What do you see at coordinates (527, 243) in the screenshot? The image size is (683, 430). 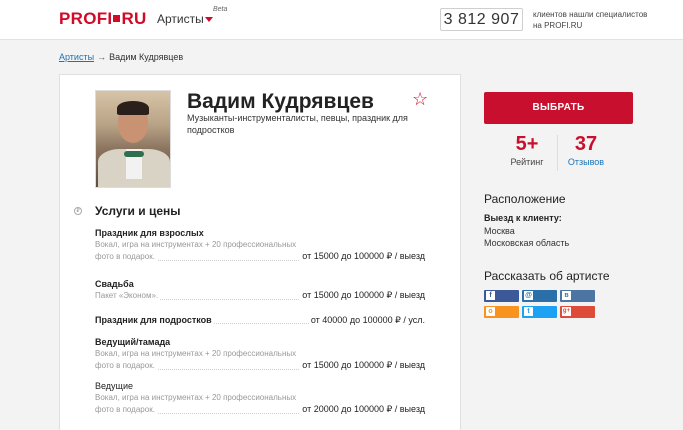 I see `location-item: Московская область` at bounding box center [527, 243].